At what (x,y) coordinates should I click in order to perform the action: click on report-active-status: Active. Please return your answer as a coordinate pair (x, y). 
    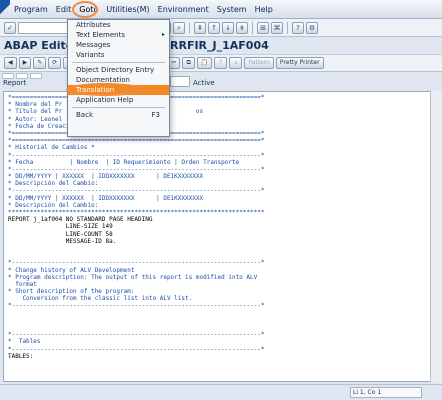
    Looking at the image, I should click on (204, 83).